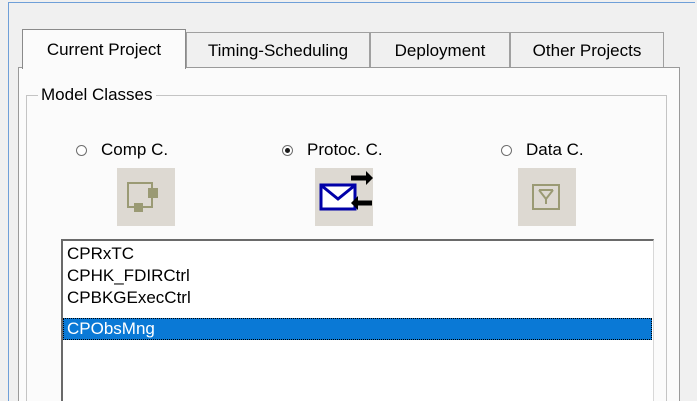  I want to click on tab-label: Timing-Scheduling, so click(278, 50).